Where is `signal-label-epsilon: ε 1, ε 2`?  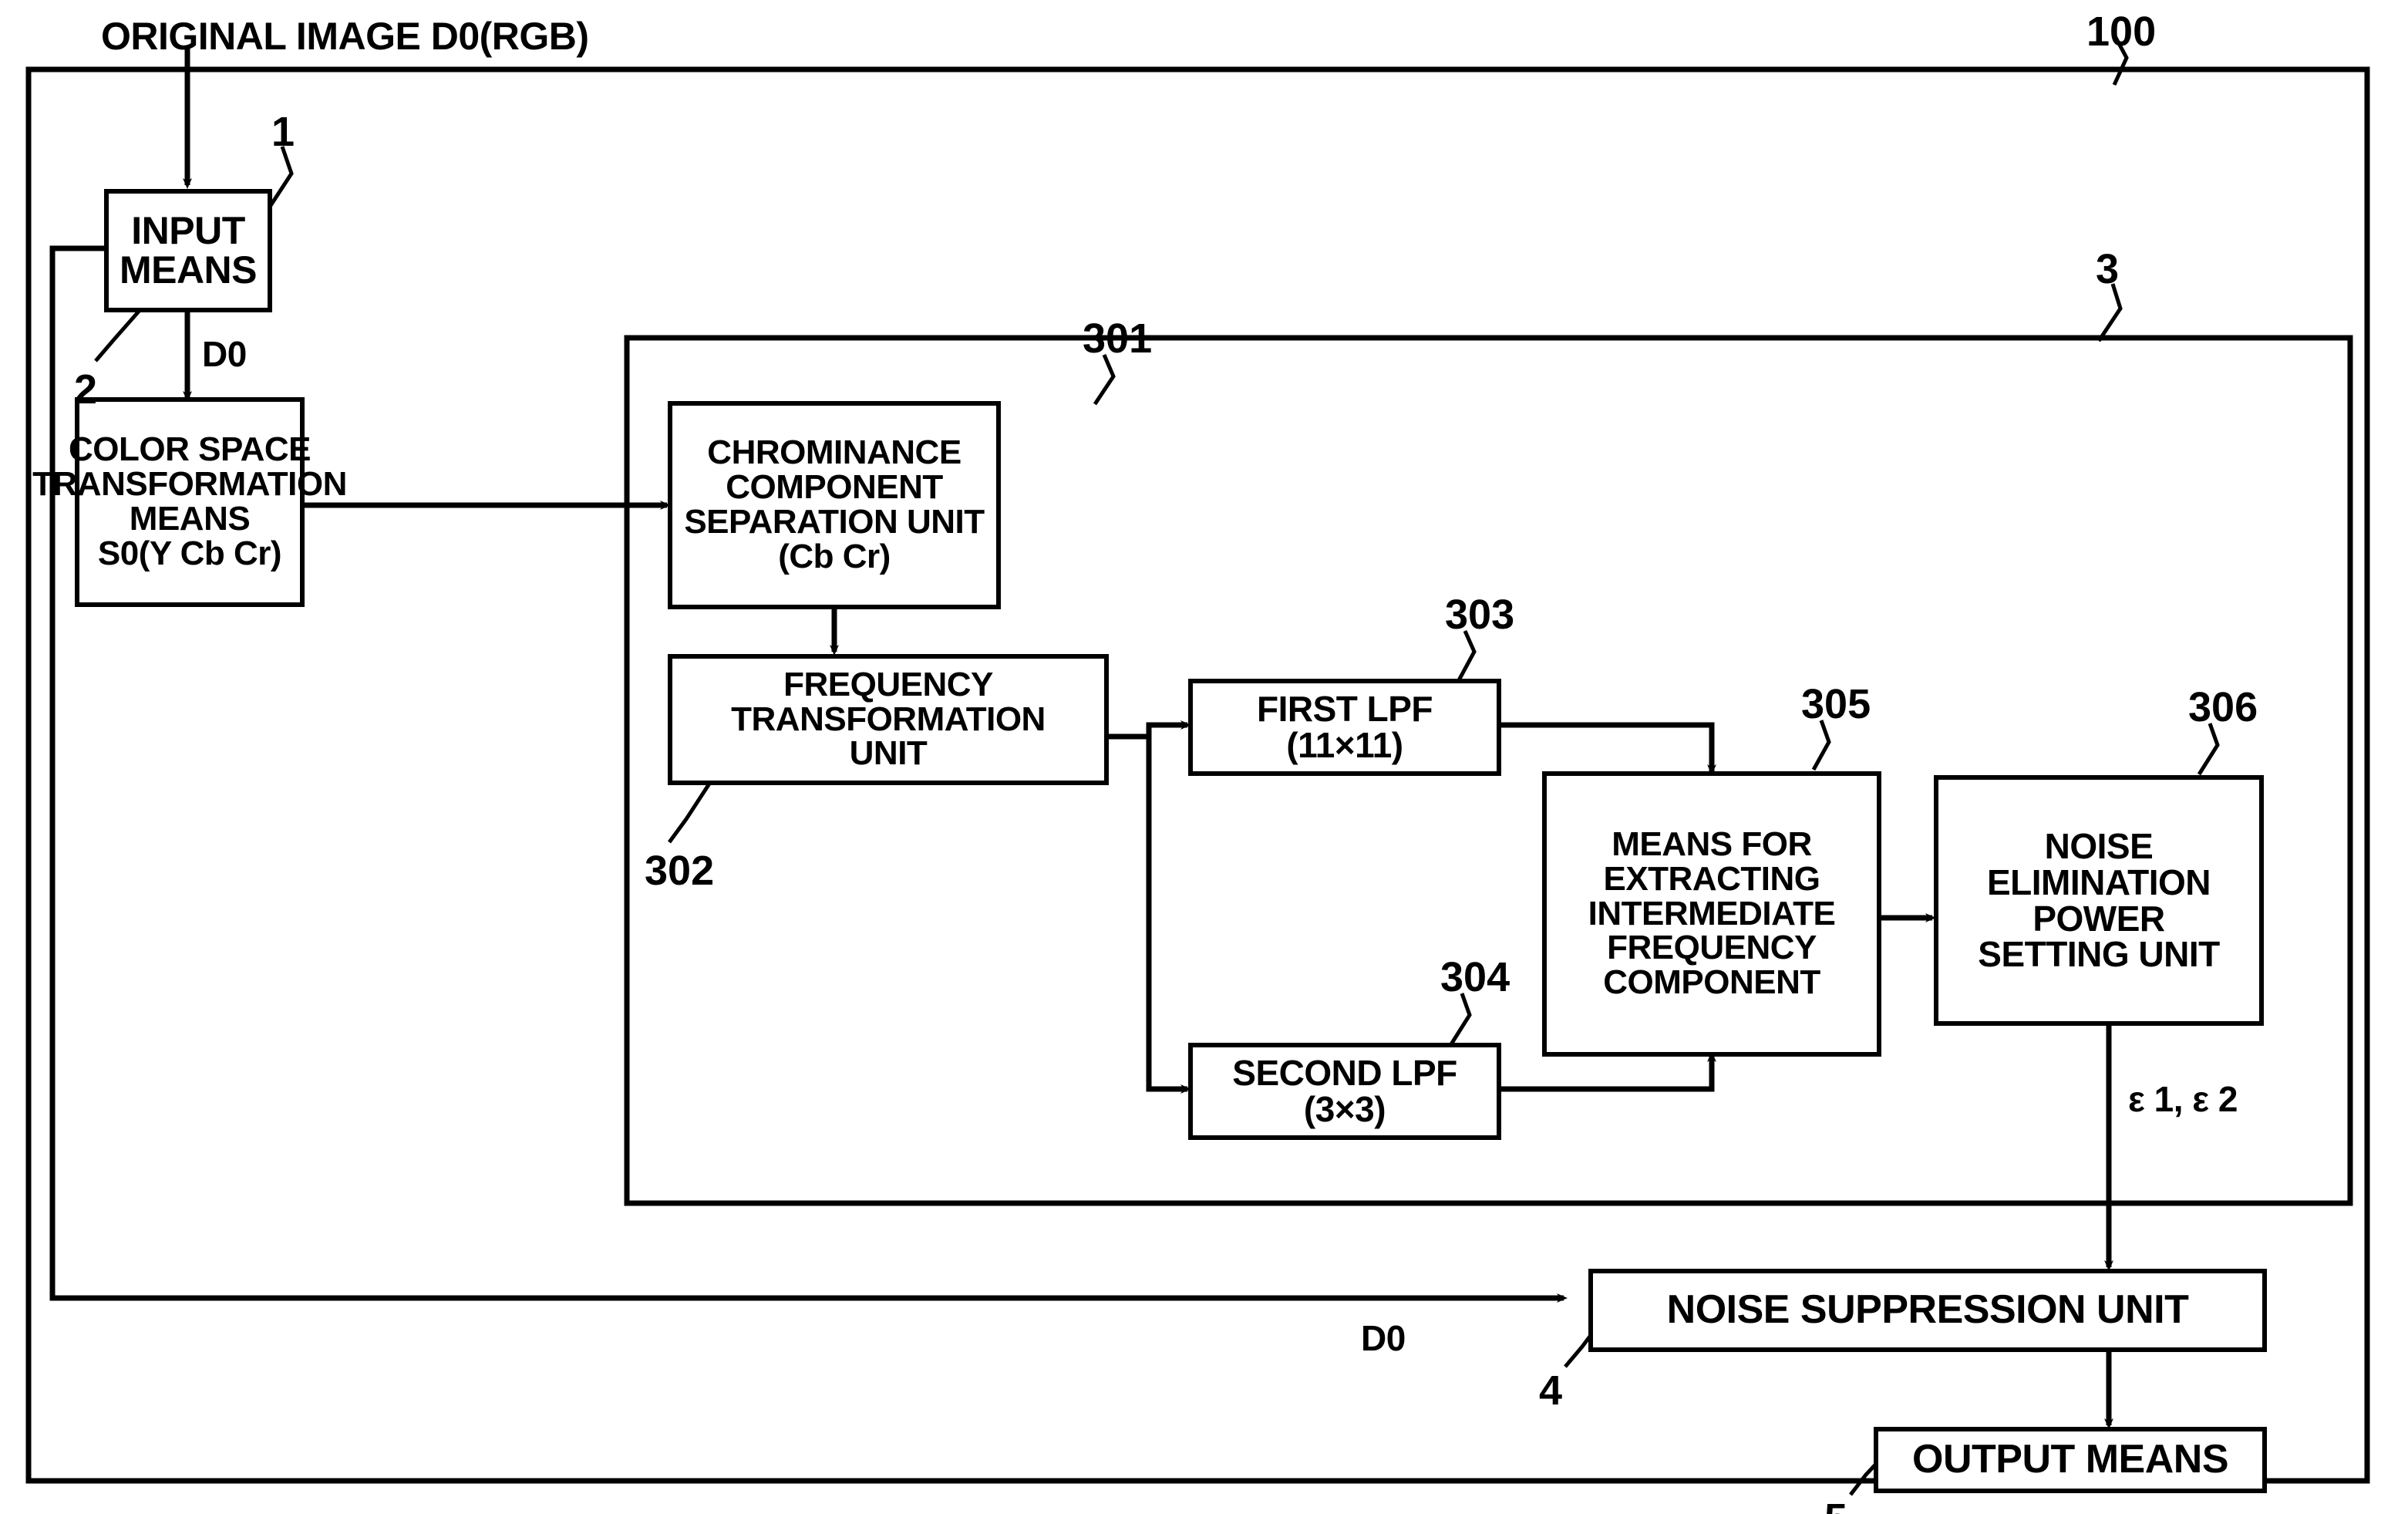 signal-label-epsilon: ε 1, ε 2 is located at coordinates (2183, 1099).